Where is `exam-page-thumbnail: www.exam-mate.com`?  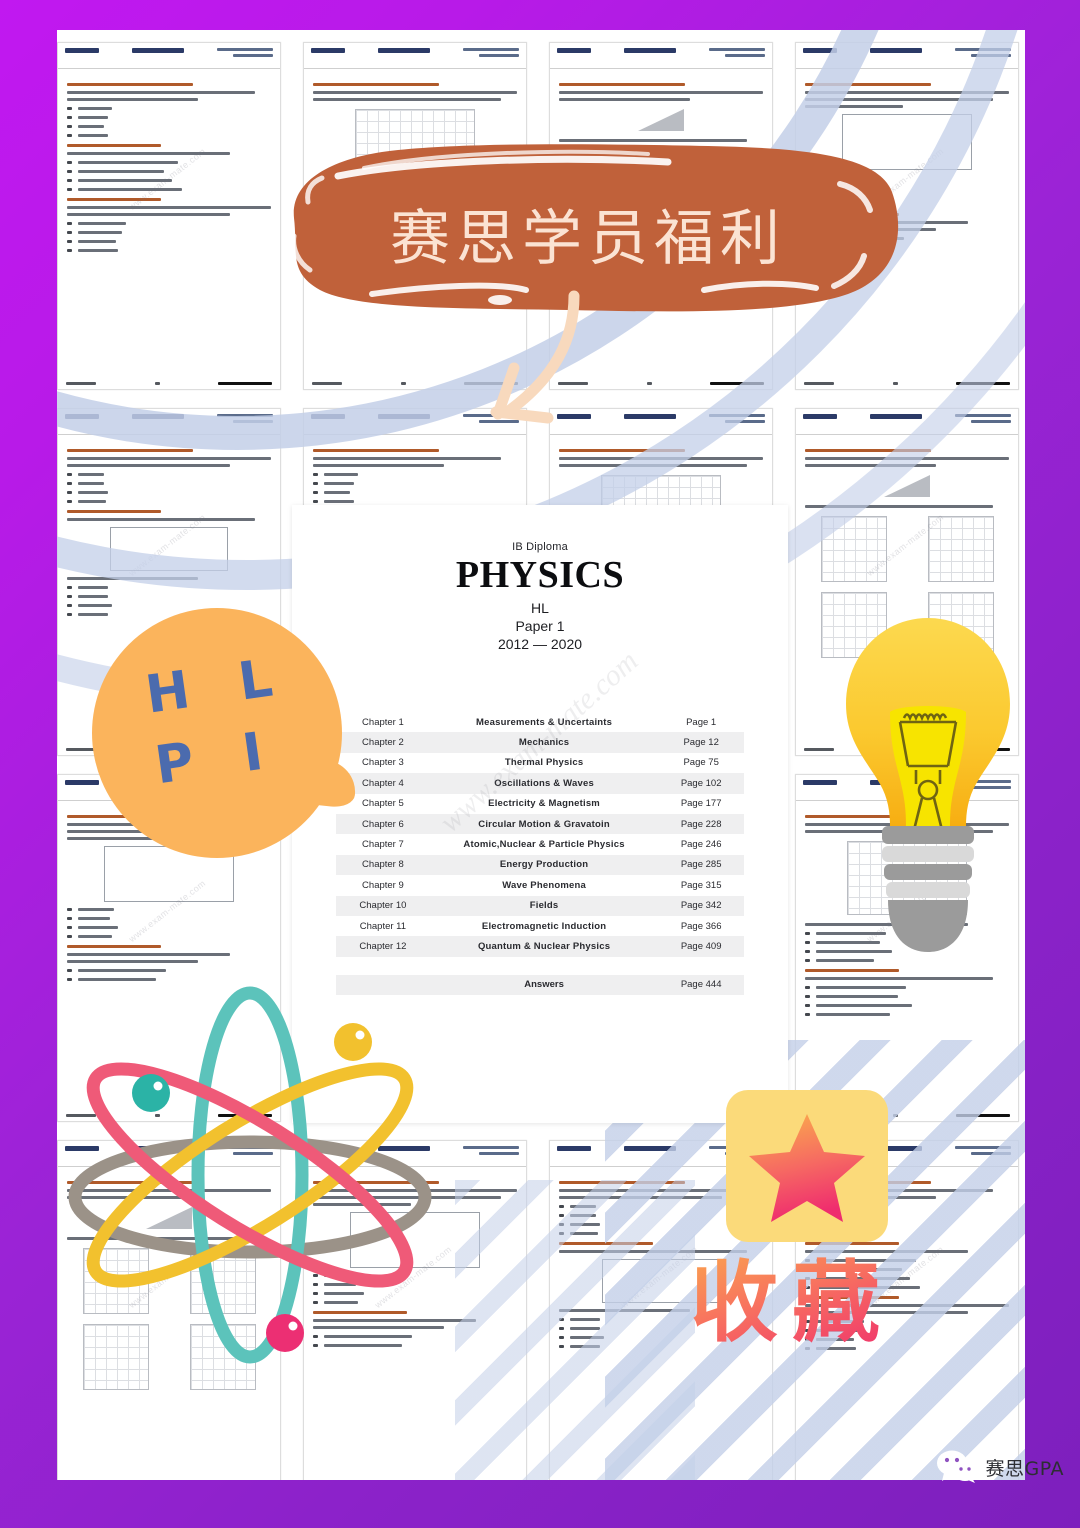
exam-page-thumbnail: www.exam-mate.com is located at coordinates (169, 216).